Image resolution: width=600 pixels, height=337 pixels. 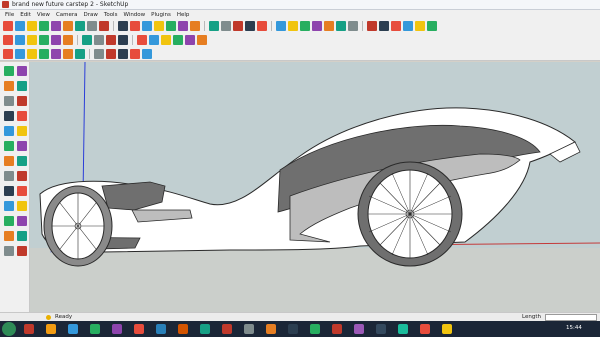 I want to click on polygon-icon, so click(x=22, y=116).